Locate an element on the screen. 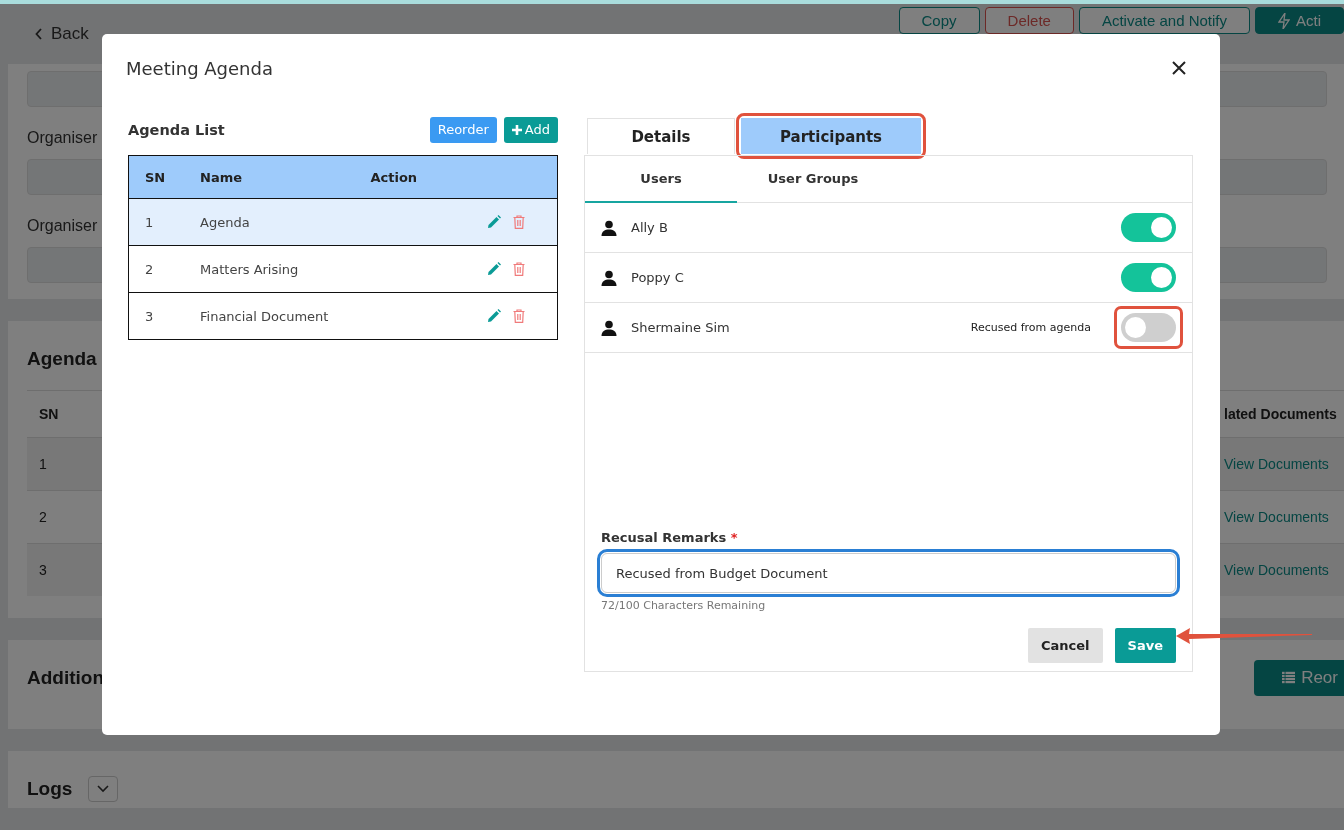 This screenshot has width=1344, height=830. tab: Participants is located at coordinates (831, 136).